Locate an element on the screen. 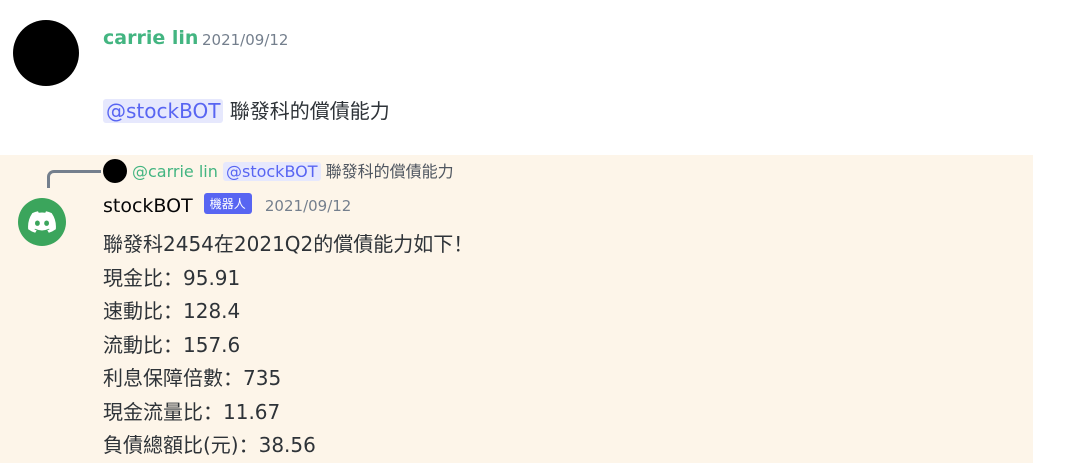 This screenshot has height=463, width=1067. bot-line-debt-ratio: 負債總額比(元)：38.56 is located at coordinates (209, 445).